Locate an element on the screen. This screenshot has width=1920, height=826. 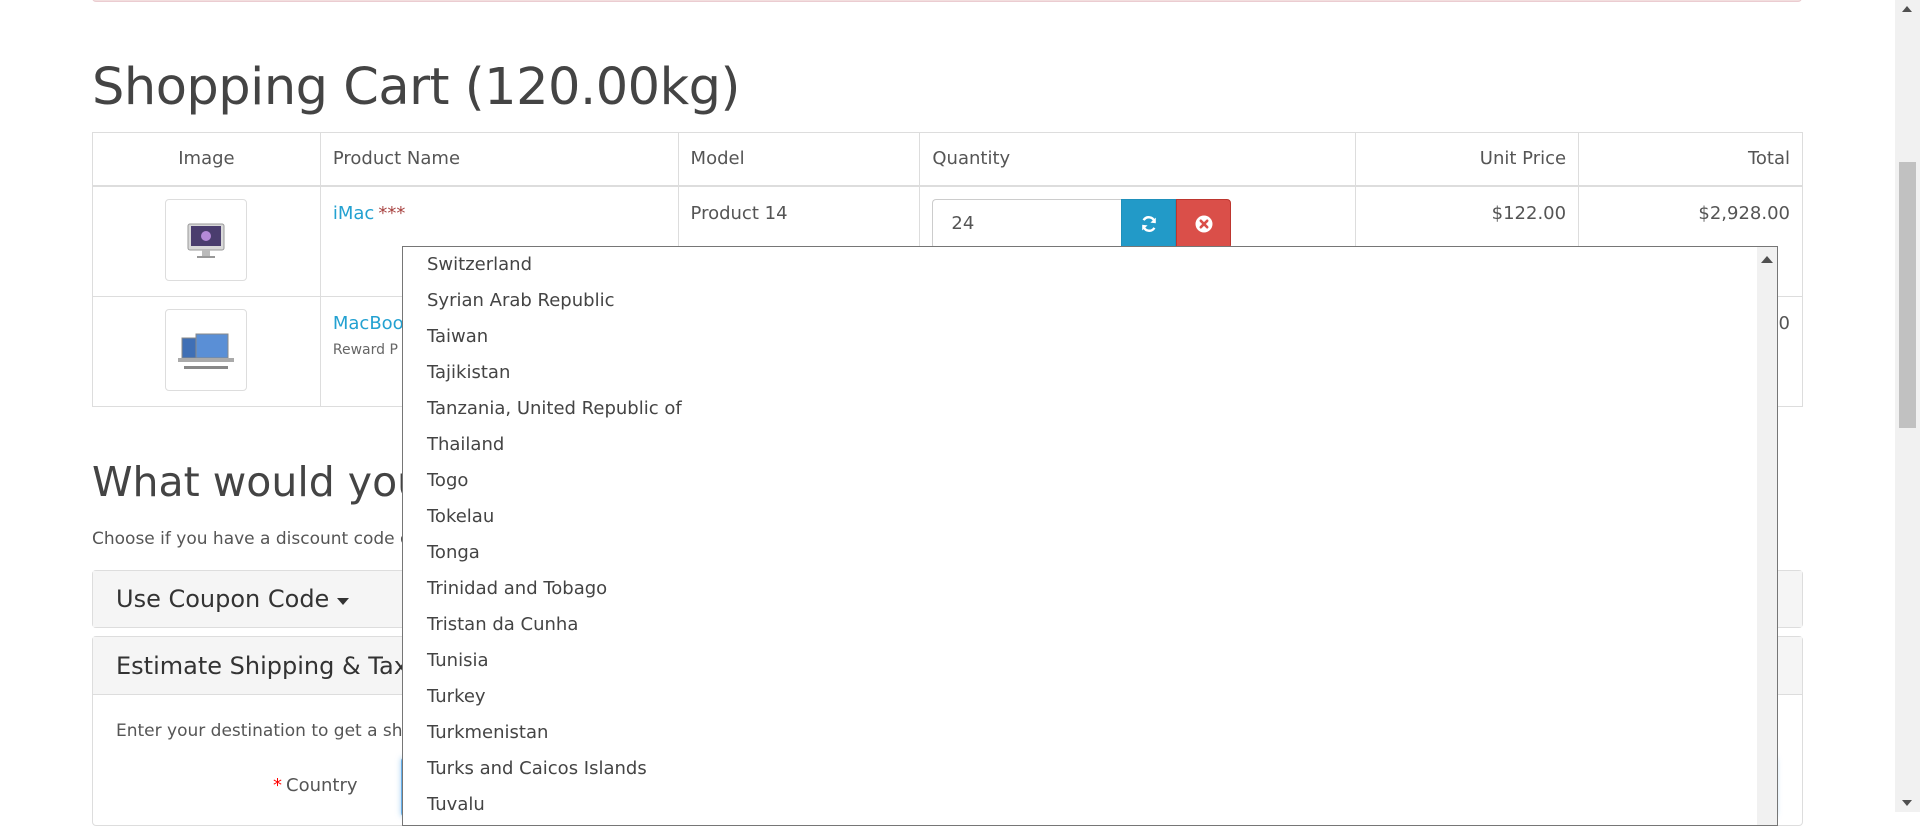
country-option: Tajikistan is located at coordinates (1080, 373).